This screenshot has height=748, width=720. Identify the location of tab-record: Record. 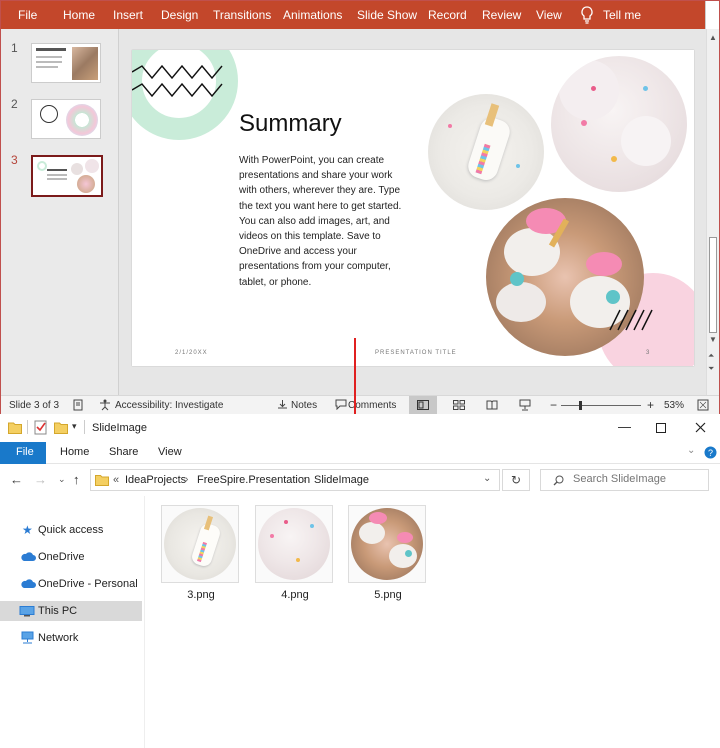
(447, 15).